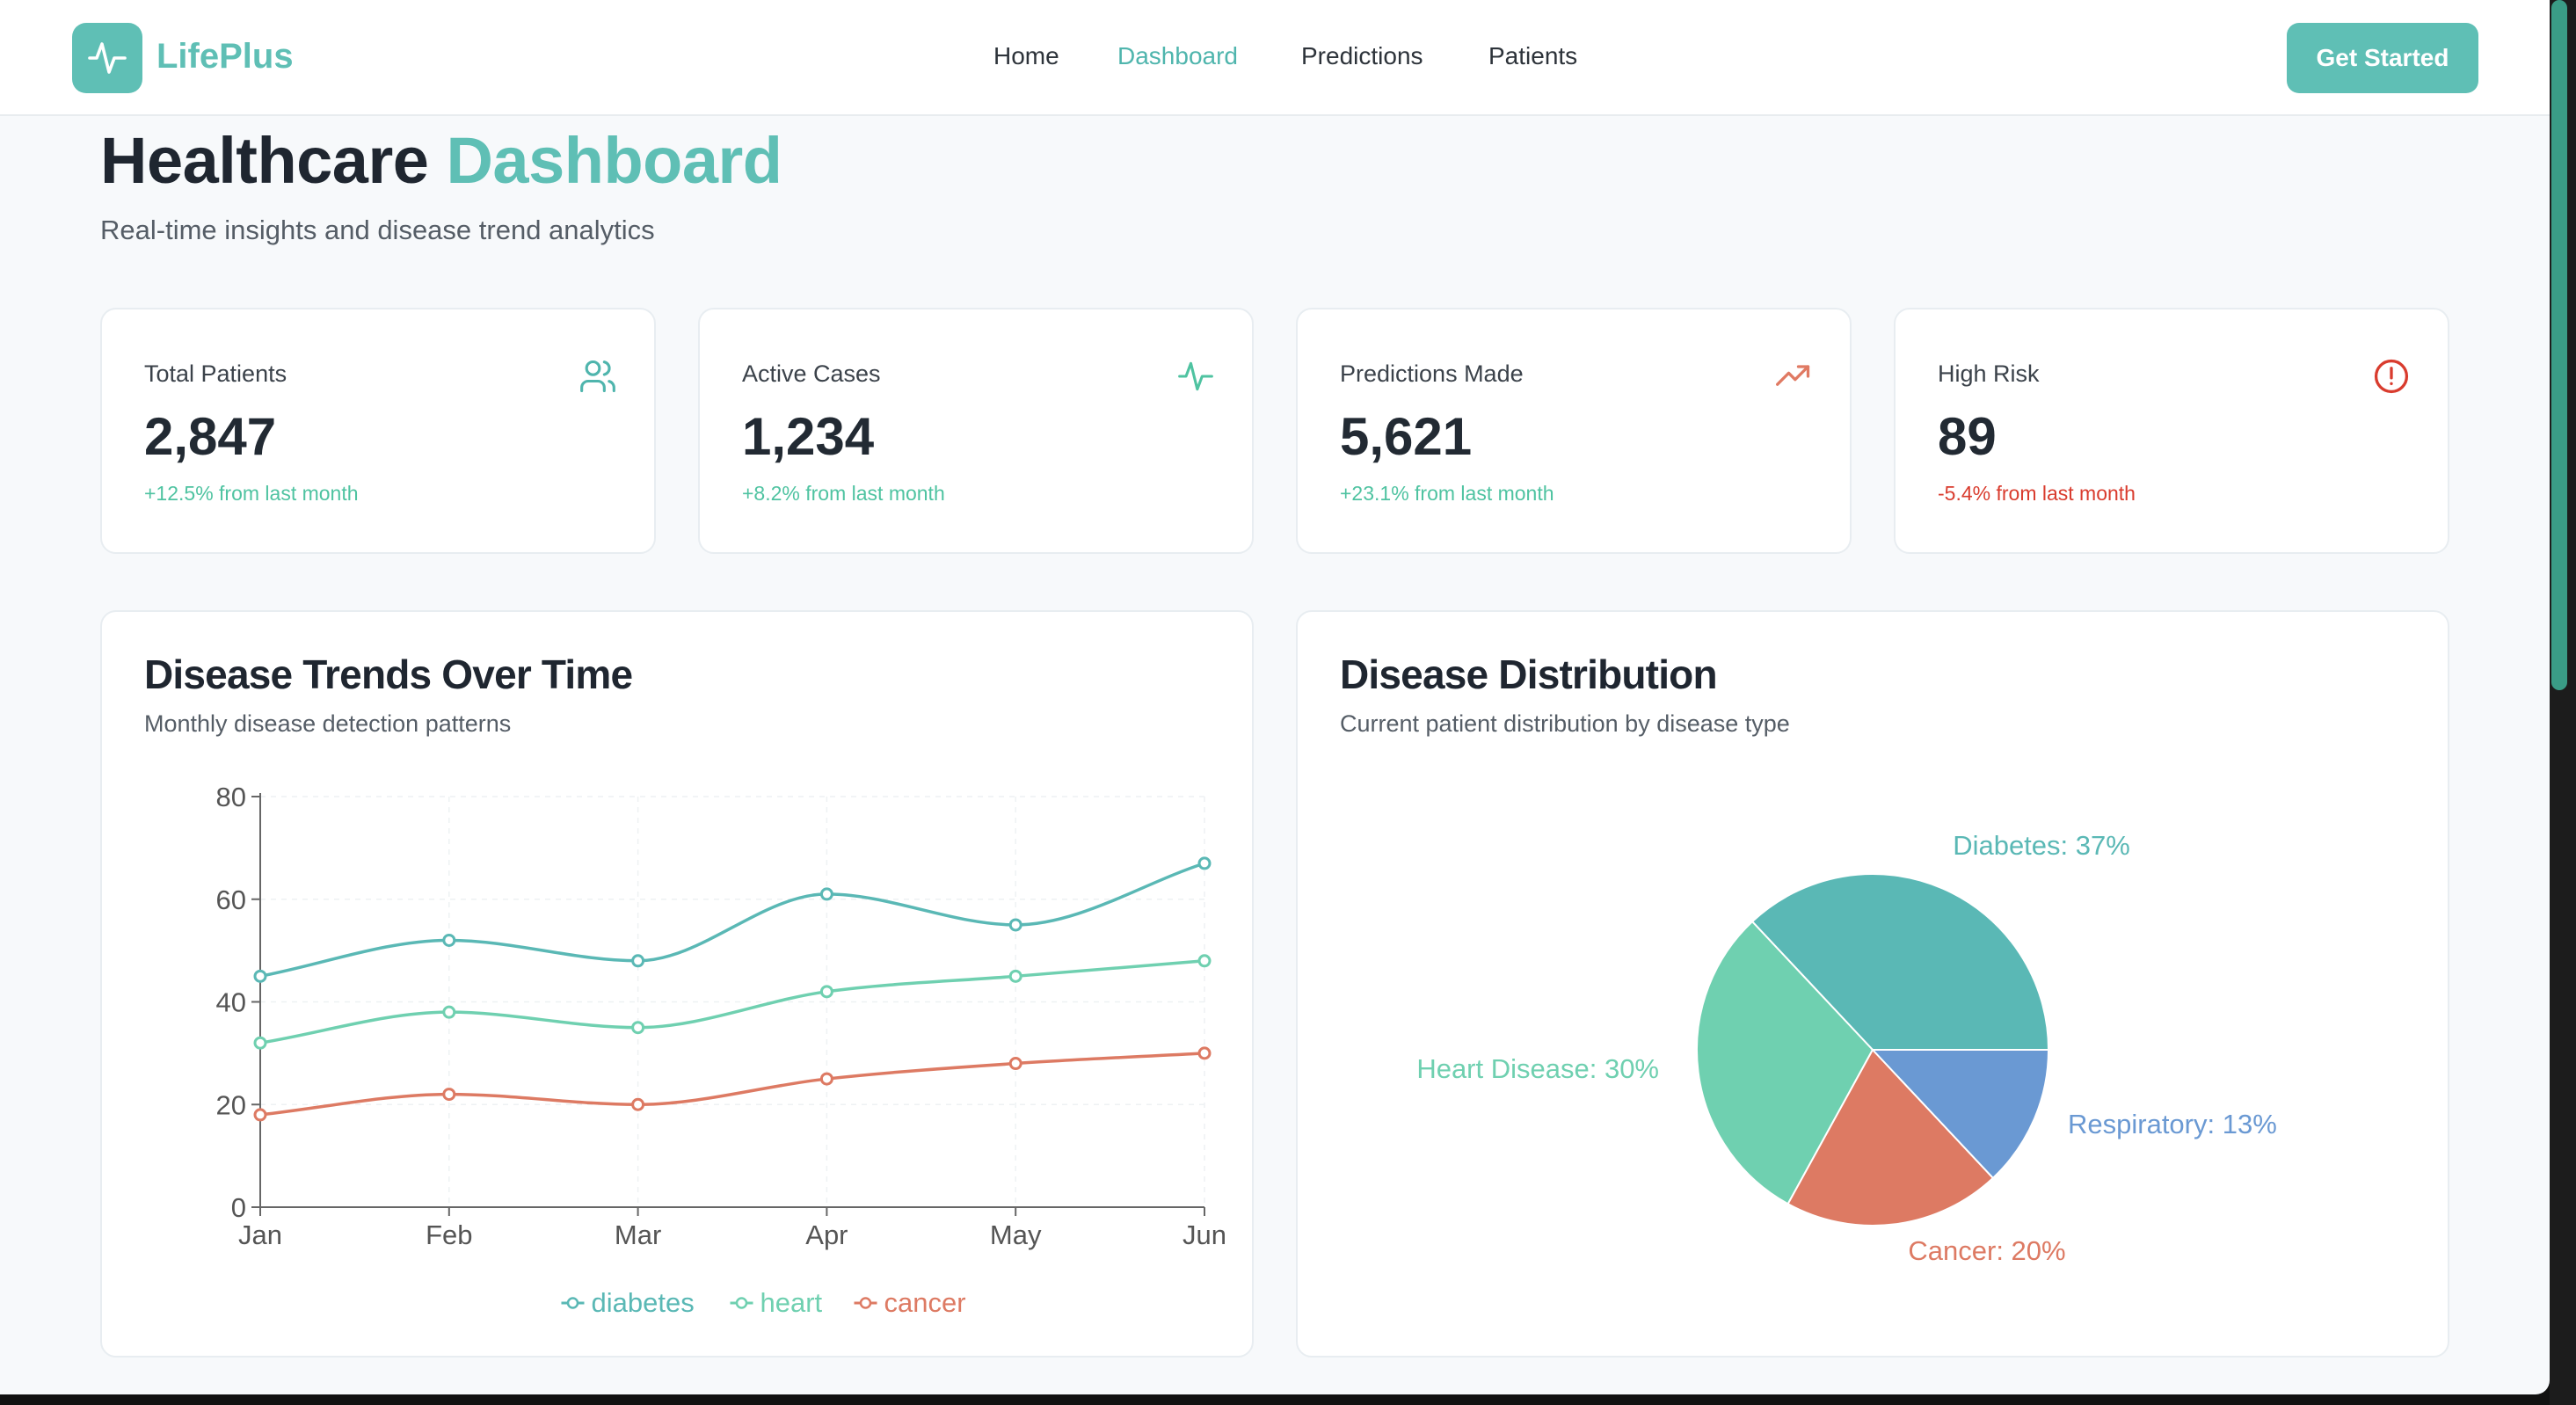 The image size is (2576, 1405). I want to click on stat-label: High Risk, so click(1989, 373).